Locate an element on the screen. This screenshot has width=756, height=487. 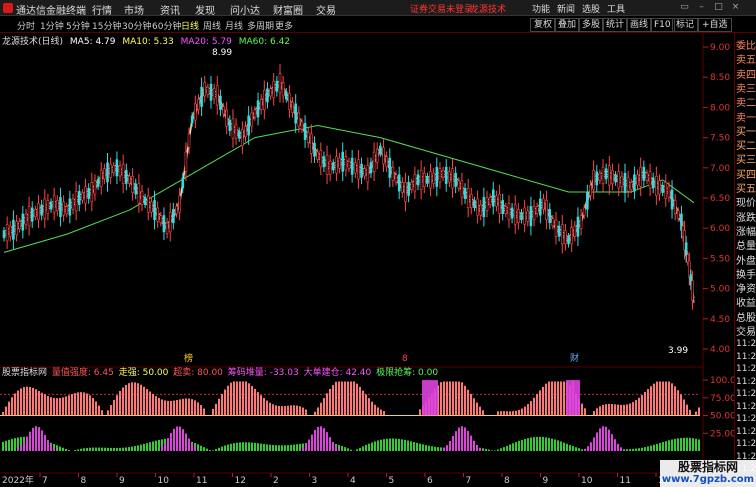
adjust-button: 复权 is located at coordinates (543, 25).